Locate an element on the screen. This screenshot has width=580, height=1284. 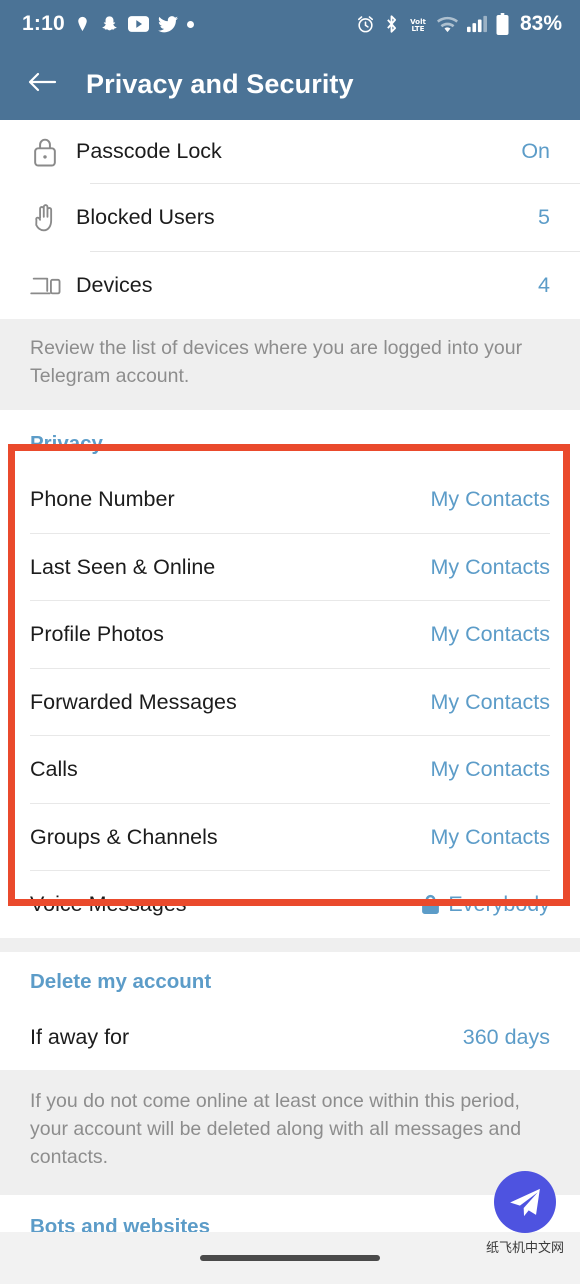
row-if-away-for: If away for 360 days is located at coordinates (290, 1037).